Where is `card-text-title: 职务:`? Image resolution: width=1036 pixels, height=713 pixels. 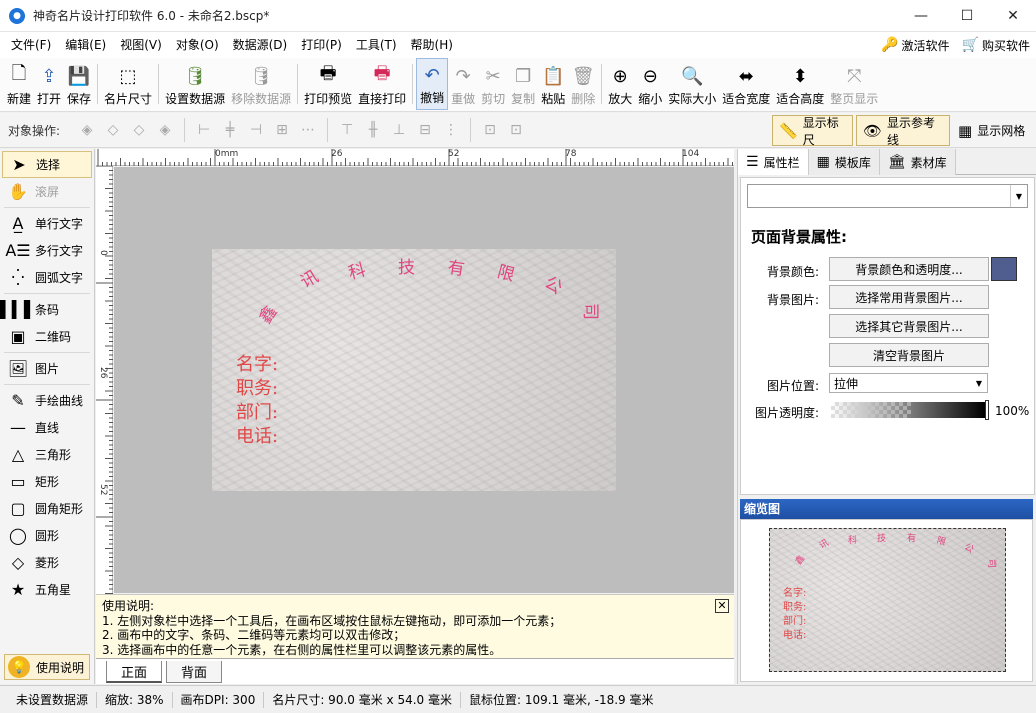
card-text-title: 职务: is located at coordinates (257, 389).